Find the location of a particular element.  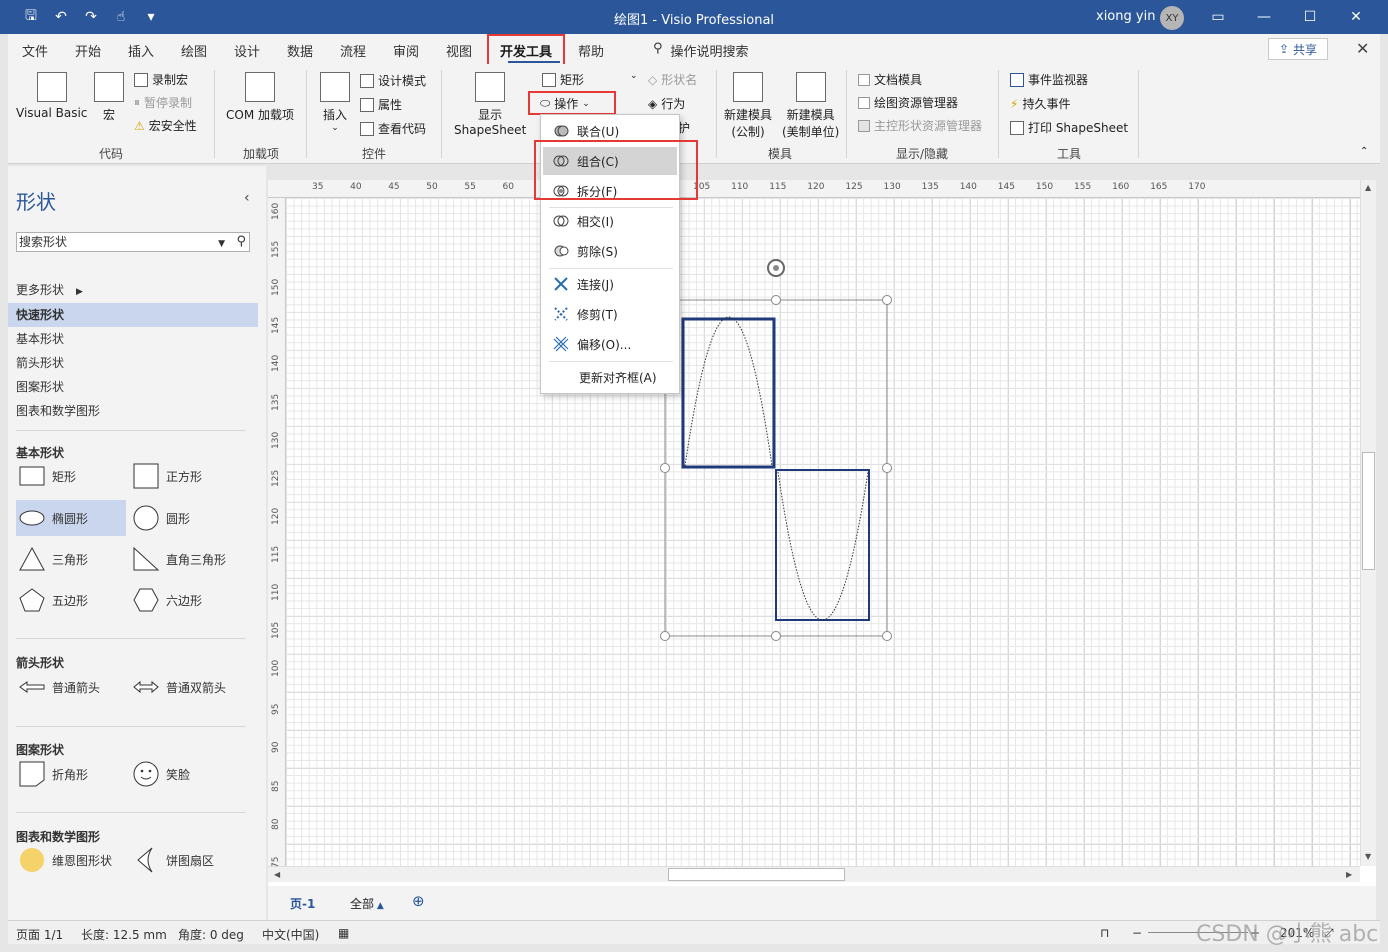

search-icon: ⚲ is located at coordinates (241, 242).